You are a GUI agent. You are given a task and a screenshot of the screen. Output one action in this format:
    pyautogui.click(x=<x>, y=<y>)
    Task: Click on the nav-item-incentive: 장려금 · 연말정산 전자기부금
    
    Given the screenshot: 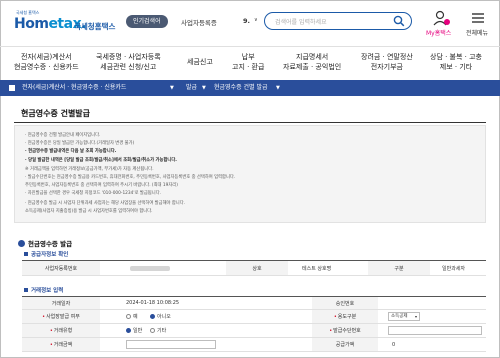 What is the action you would take?
    pyautogui.click(x=387, y=62)
    